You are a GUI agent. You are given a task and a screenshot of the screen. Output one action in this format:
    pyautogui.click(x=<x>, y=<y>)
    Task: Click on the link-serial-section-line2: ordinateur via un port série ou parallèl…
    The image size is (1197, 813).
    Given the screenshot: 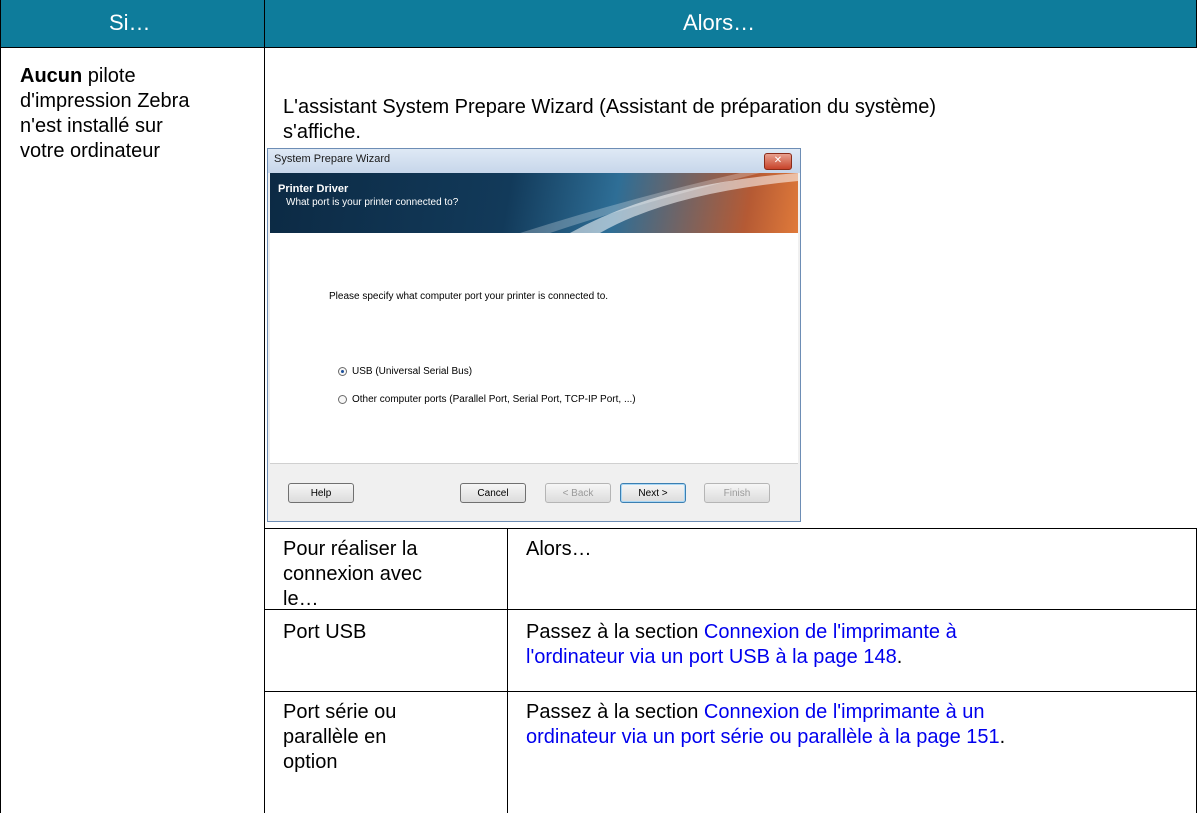 What is the action you would take?
    pyautogui.click(x=763, y=737)
    